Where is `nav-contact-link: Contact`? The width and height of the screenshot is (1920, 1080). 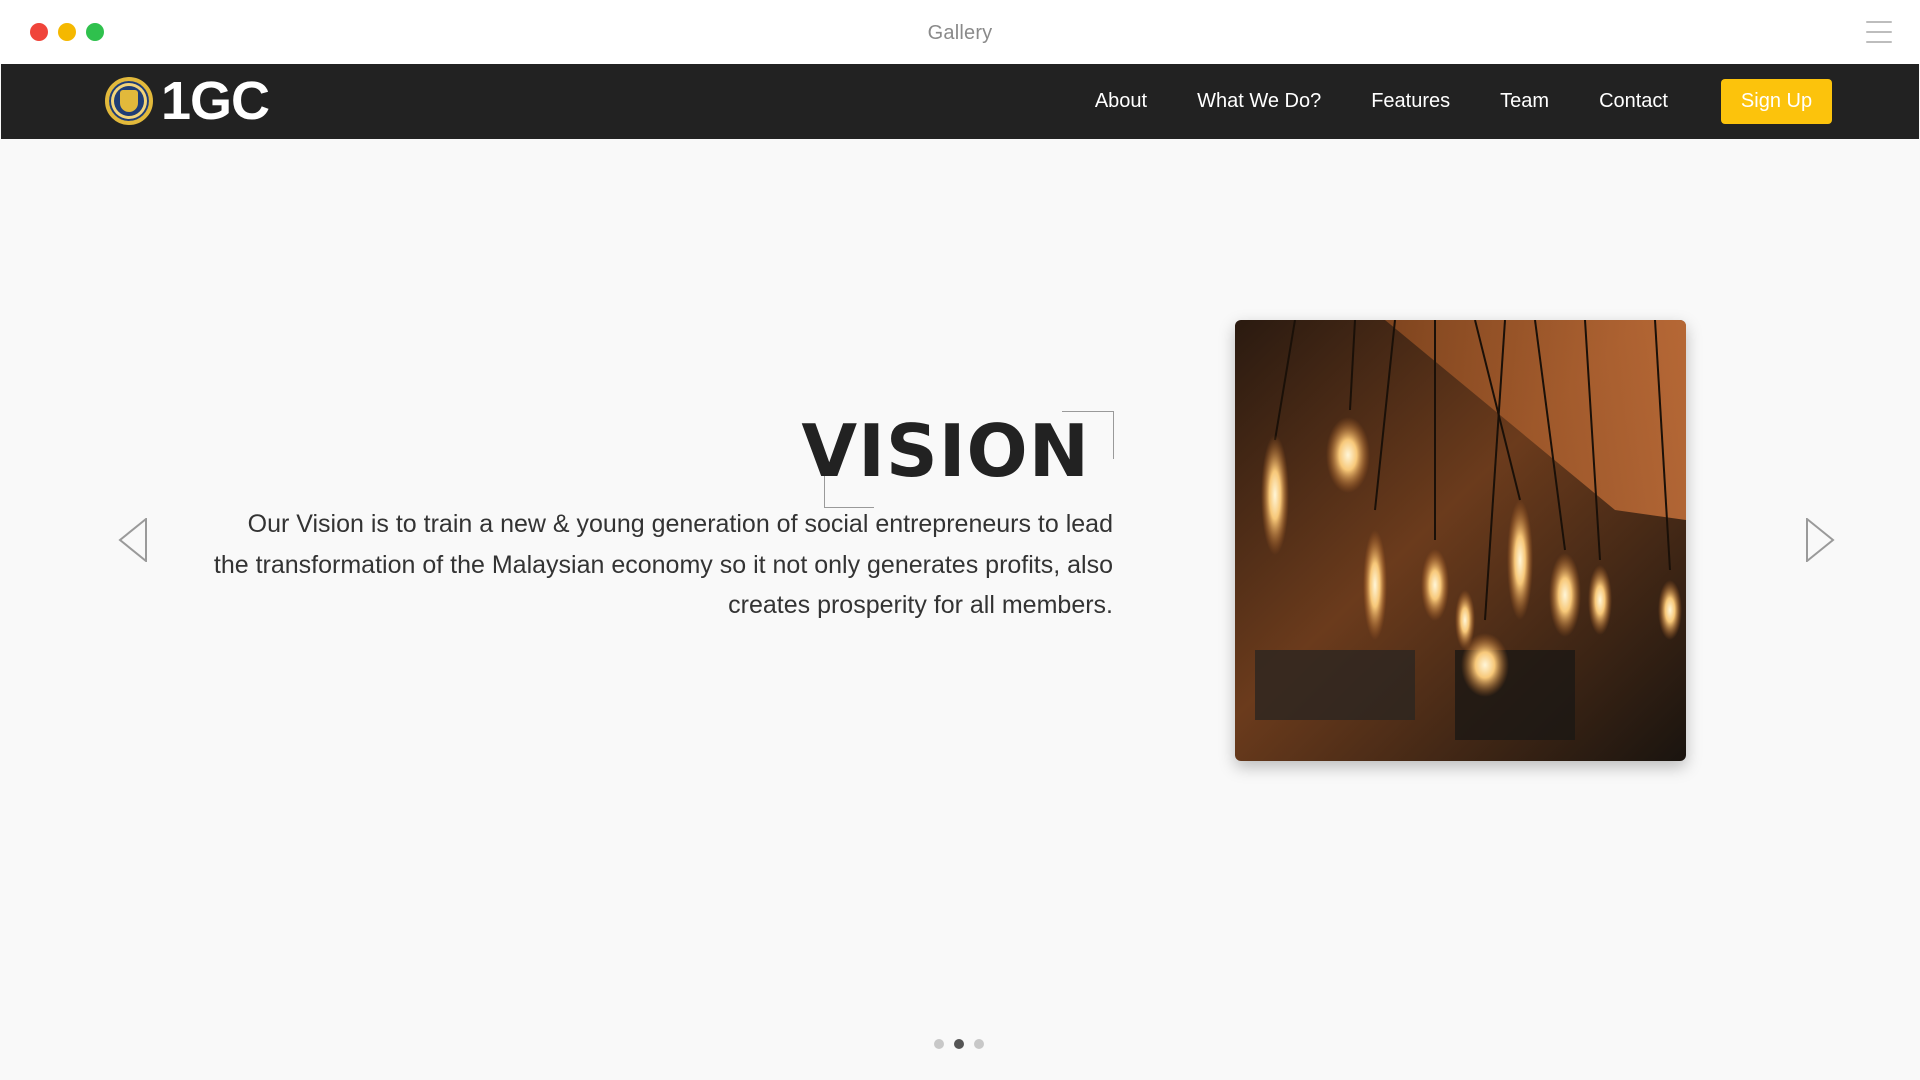
nav-contact-link: Contact is located at coordinates (1633, 101).